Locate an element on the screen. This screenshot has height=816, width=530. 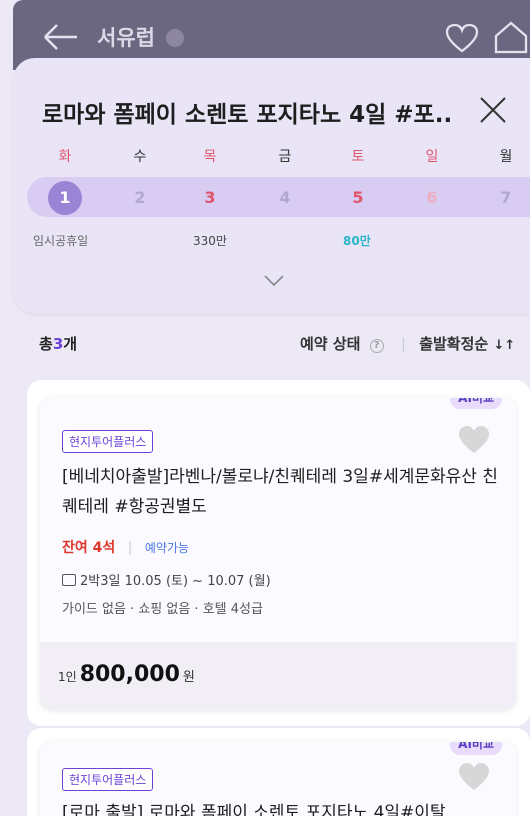
weekday-tue: 화 is located at coordinates (65, 157).